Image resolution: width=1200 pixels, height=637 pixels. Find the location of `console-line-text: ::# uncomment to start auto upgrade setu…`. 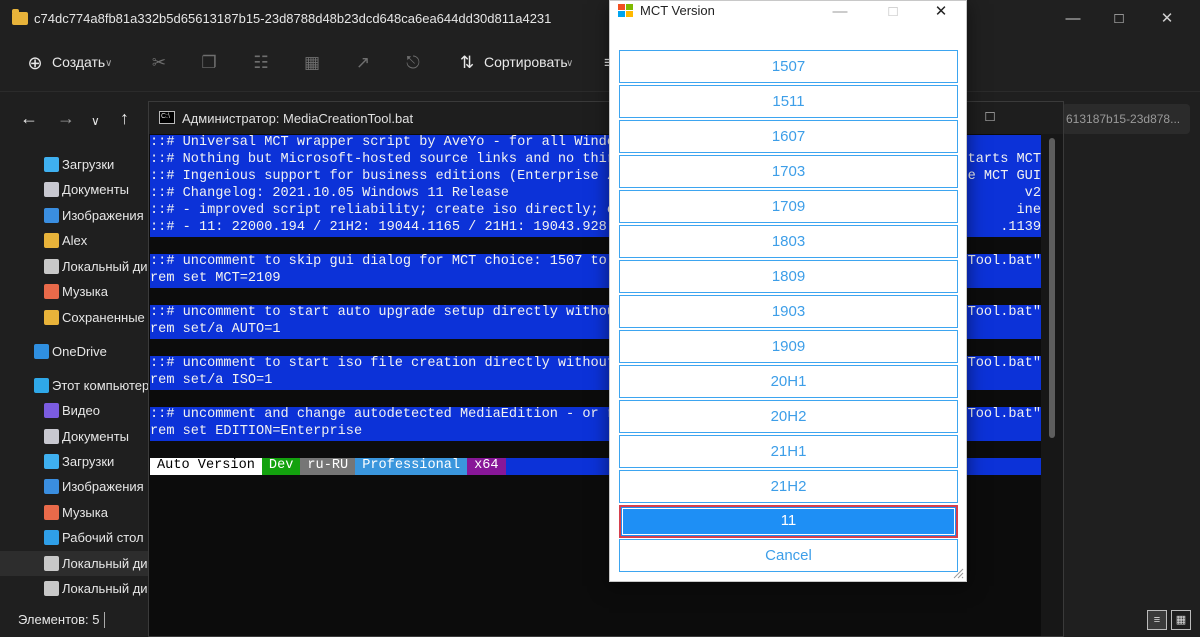

console-line-text: ::# uncomment to start auto upgrade setu… is located at coordinates (399, 312).